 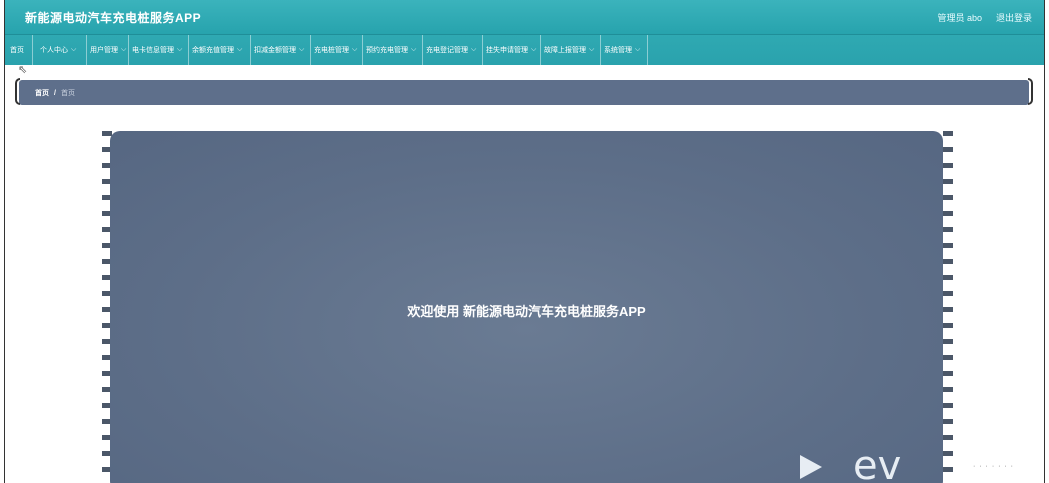 I want to click on breadcrumb: 首页 / 首页, so click(x=524, y=91).